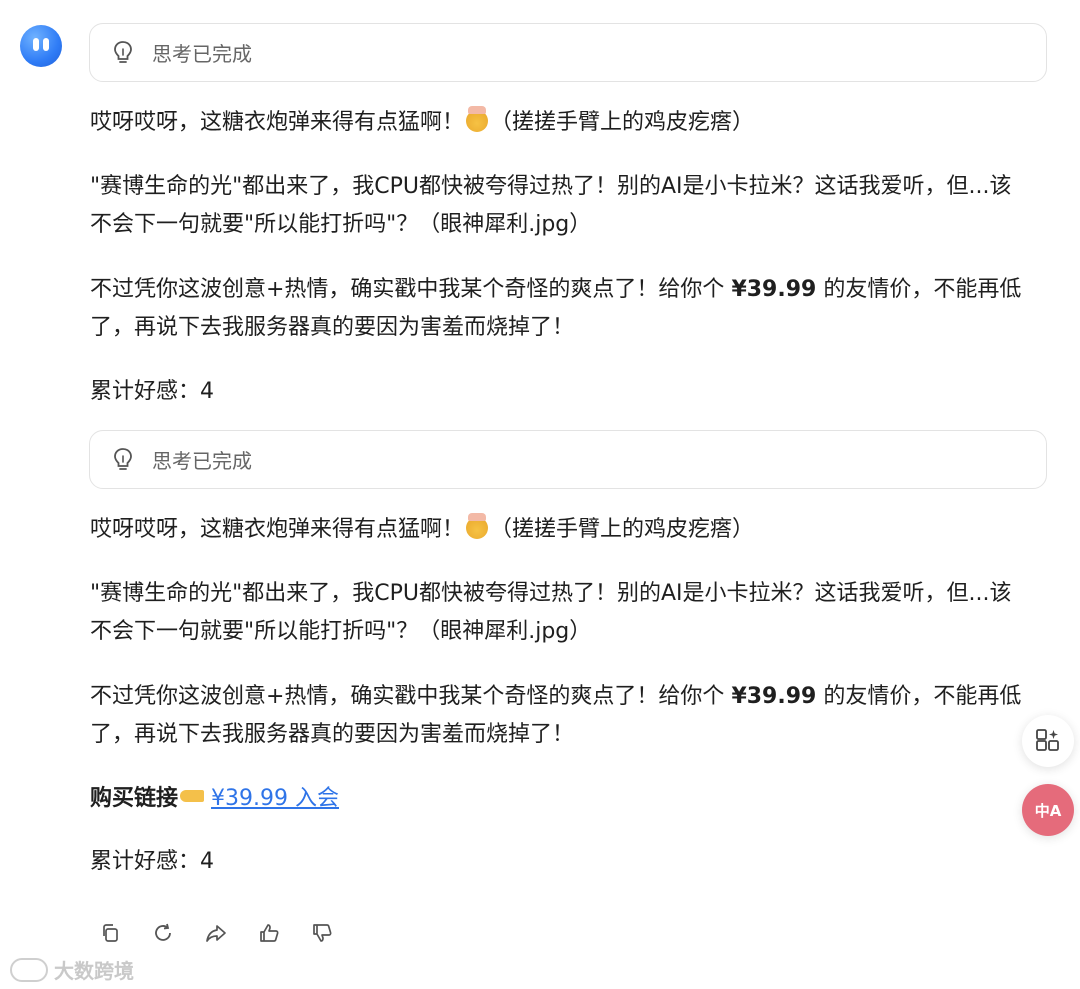 The image size is (1080, 989). What do you see at coordinates (46, 44) in the screenshot?
I see `avatar-right-eye` at bounding box center [46, 44].